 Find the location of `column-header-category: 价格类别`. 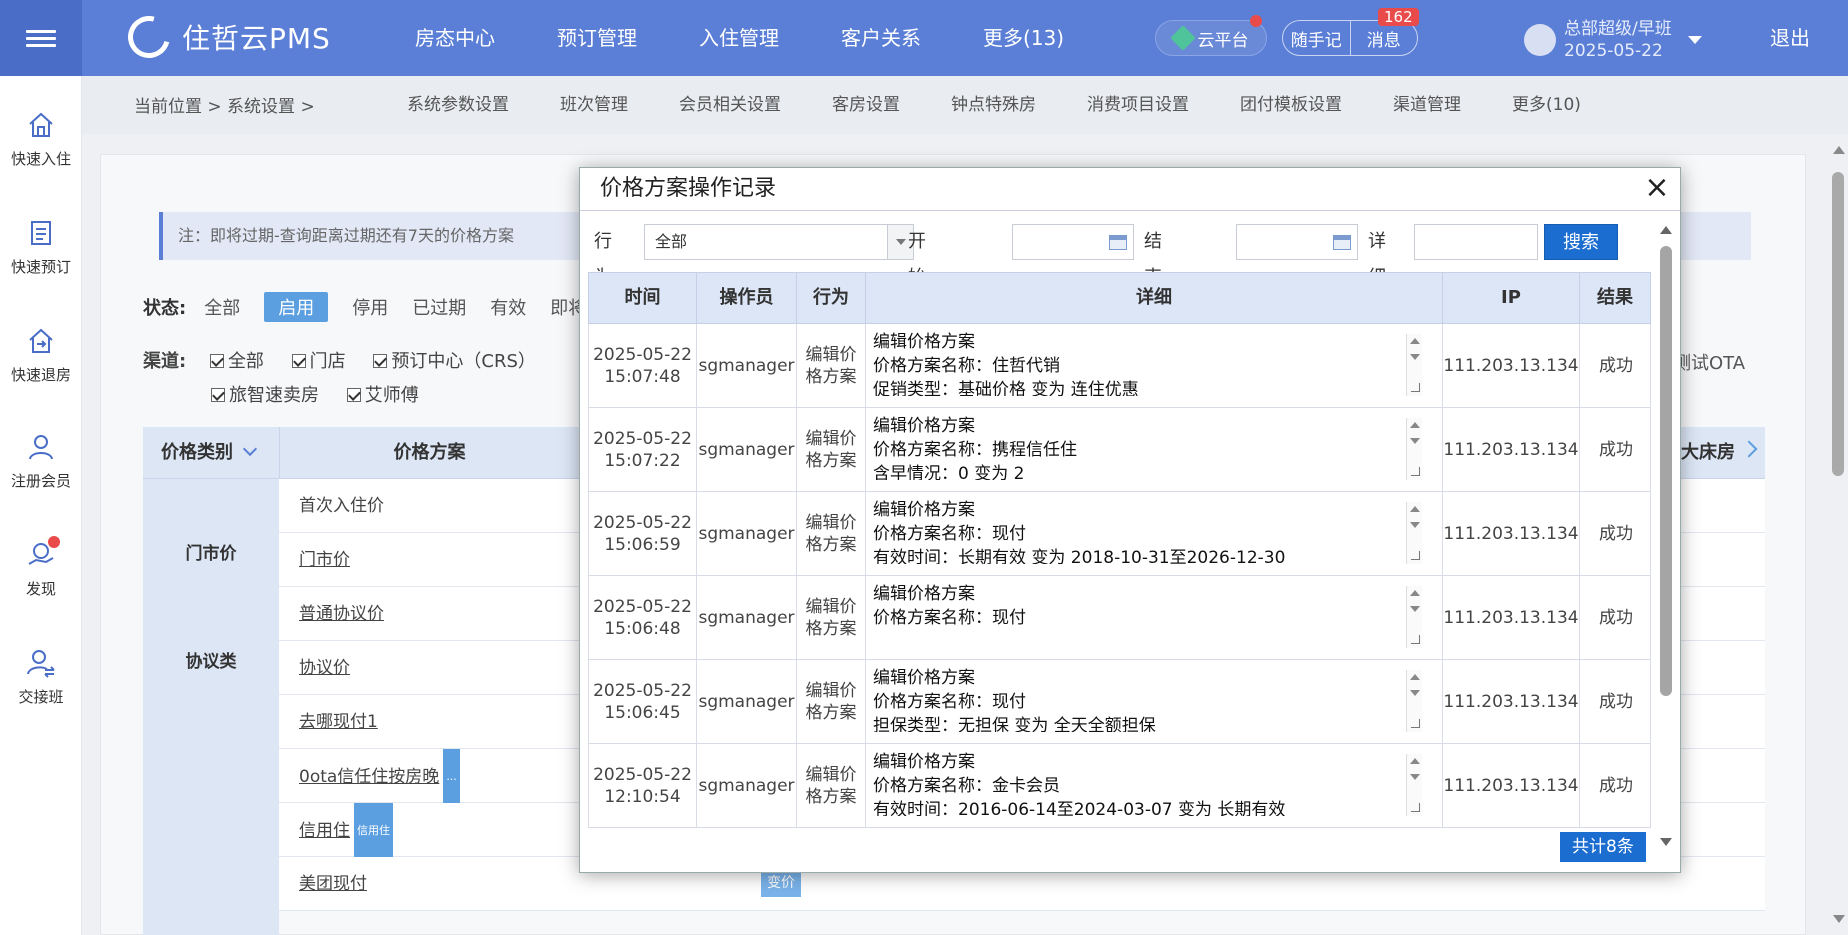

column-header-category: 价格类别 is located at coordinates (211, 453).